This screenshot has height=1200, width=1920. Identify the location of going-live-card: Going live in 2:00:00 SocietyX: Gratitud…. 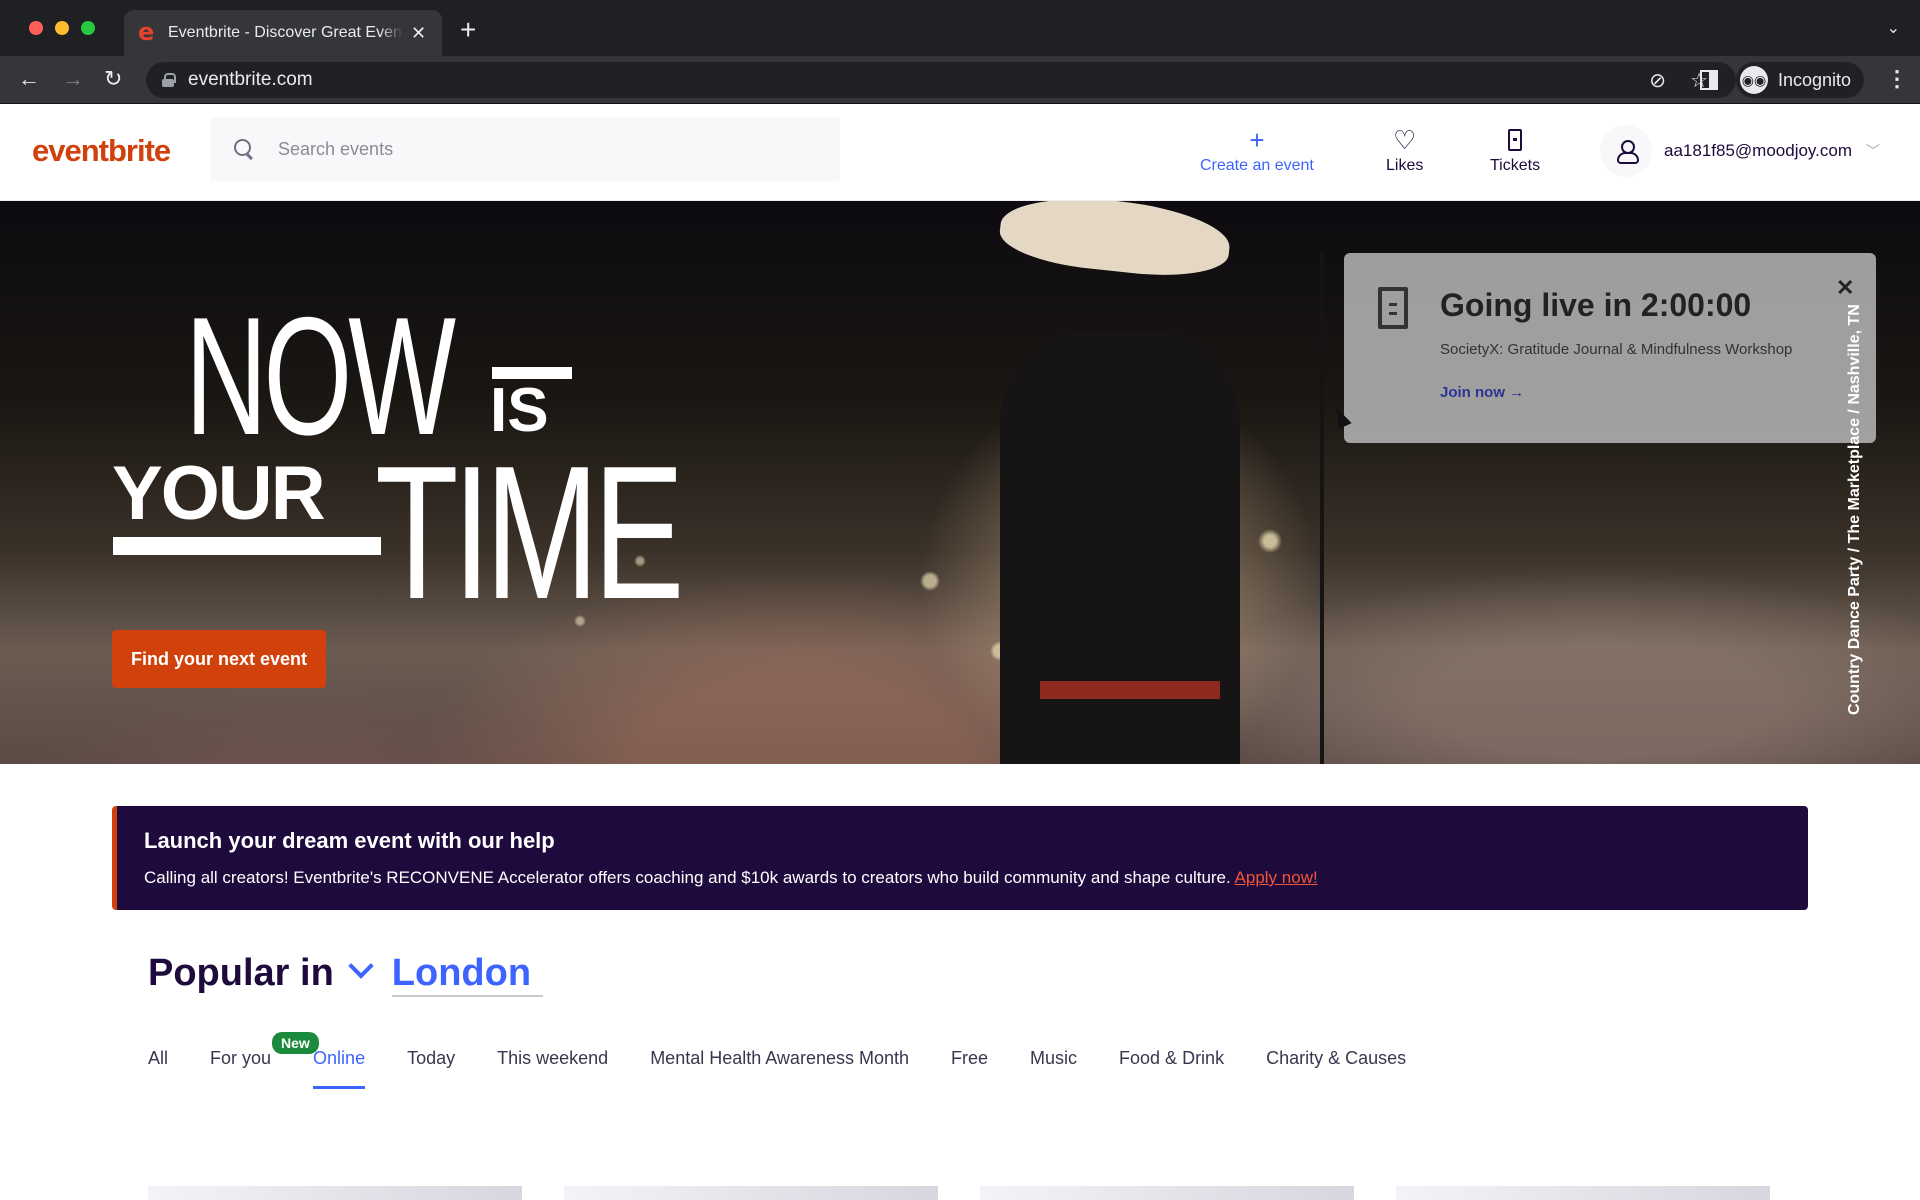
(1610, 348).